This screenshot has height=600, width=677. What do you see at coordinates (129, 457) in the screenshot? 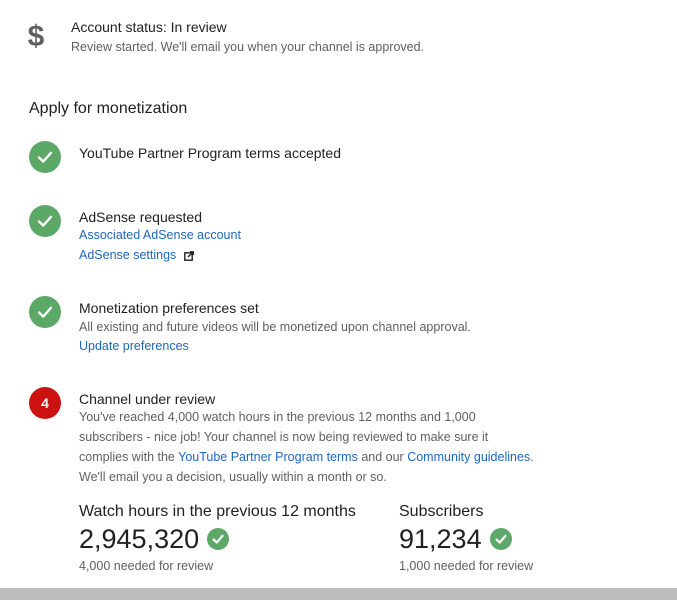
I see `review-text-prefix: complies with the` at bounding box center [129, 457].